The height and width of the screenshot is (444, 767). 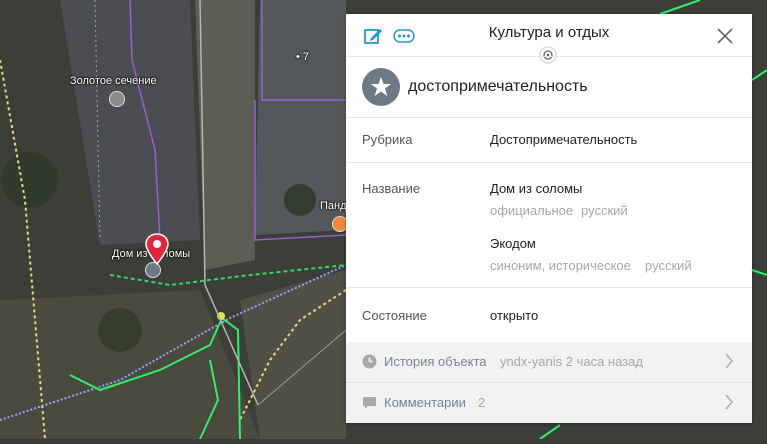 I want to click on panel-header: Культура и отдых, so click(x=549, y=39).